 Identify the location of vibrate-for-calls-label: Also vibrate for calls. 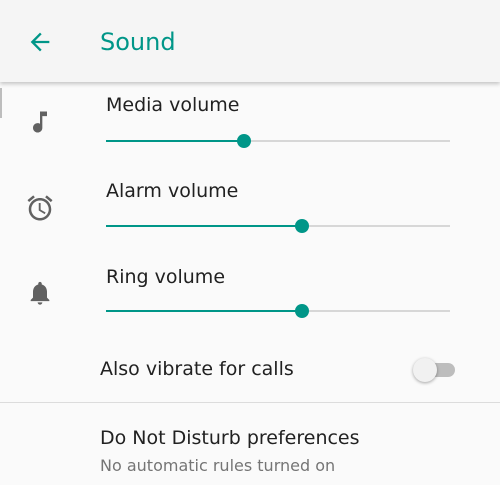
(197, 369).